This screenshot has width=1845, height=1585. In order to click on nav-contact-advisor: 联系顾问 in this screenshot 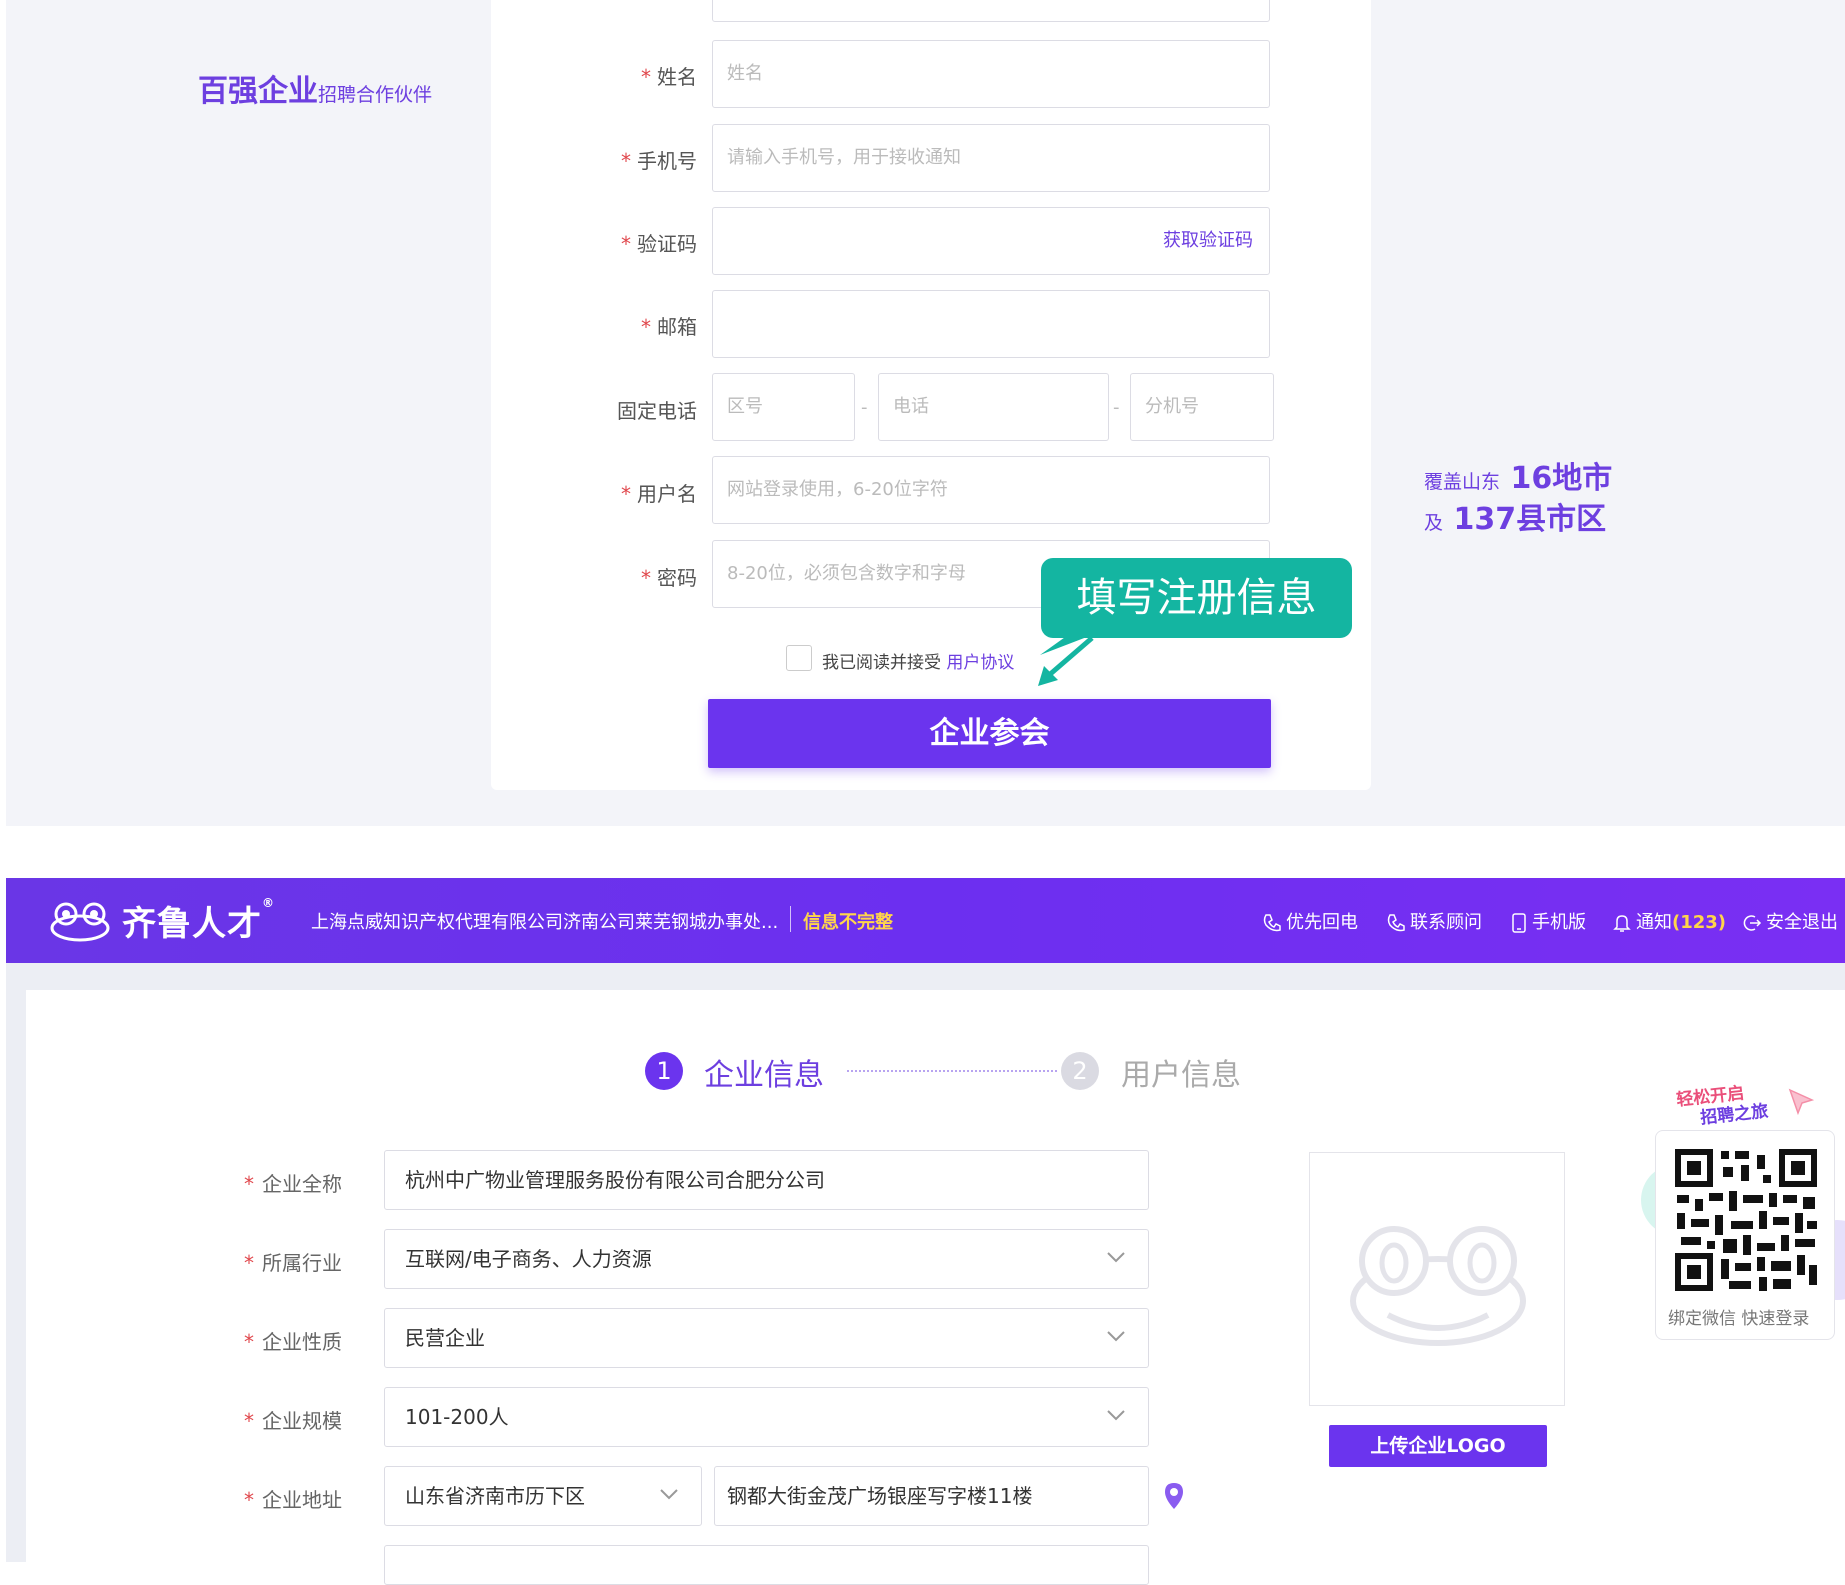, I will do `click(1434, 921)`.